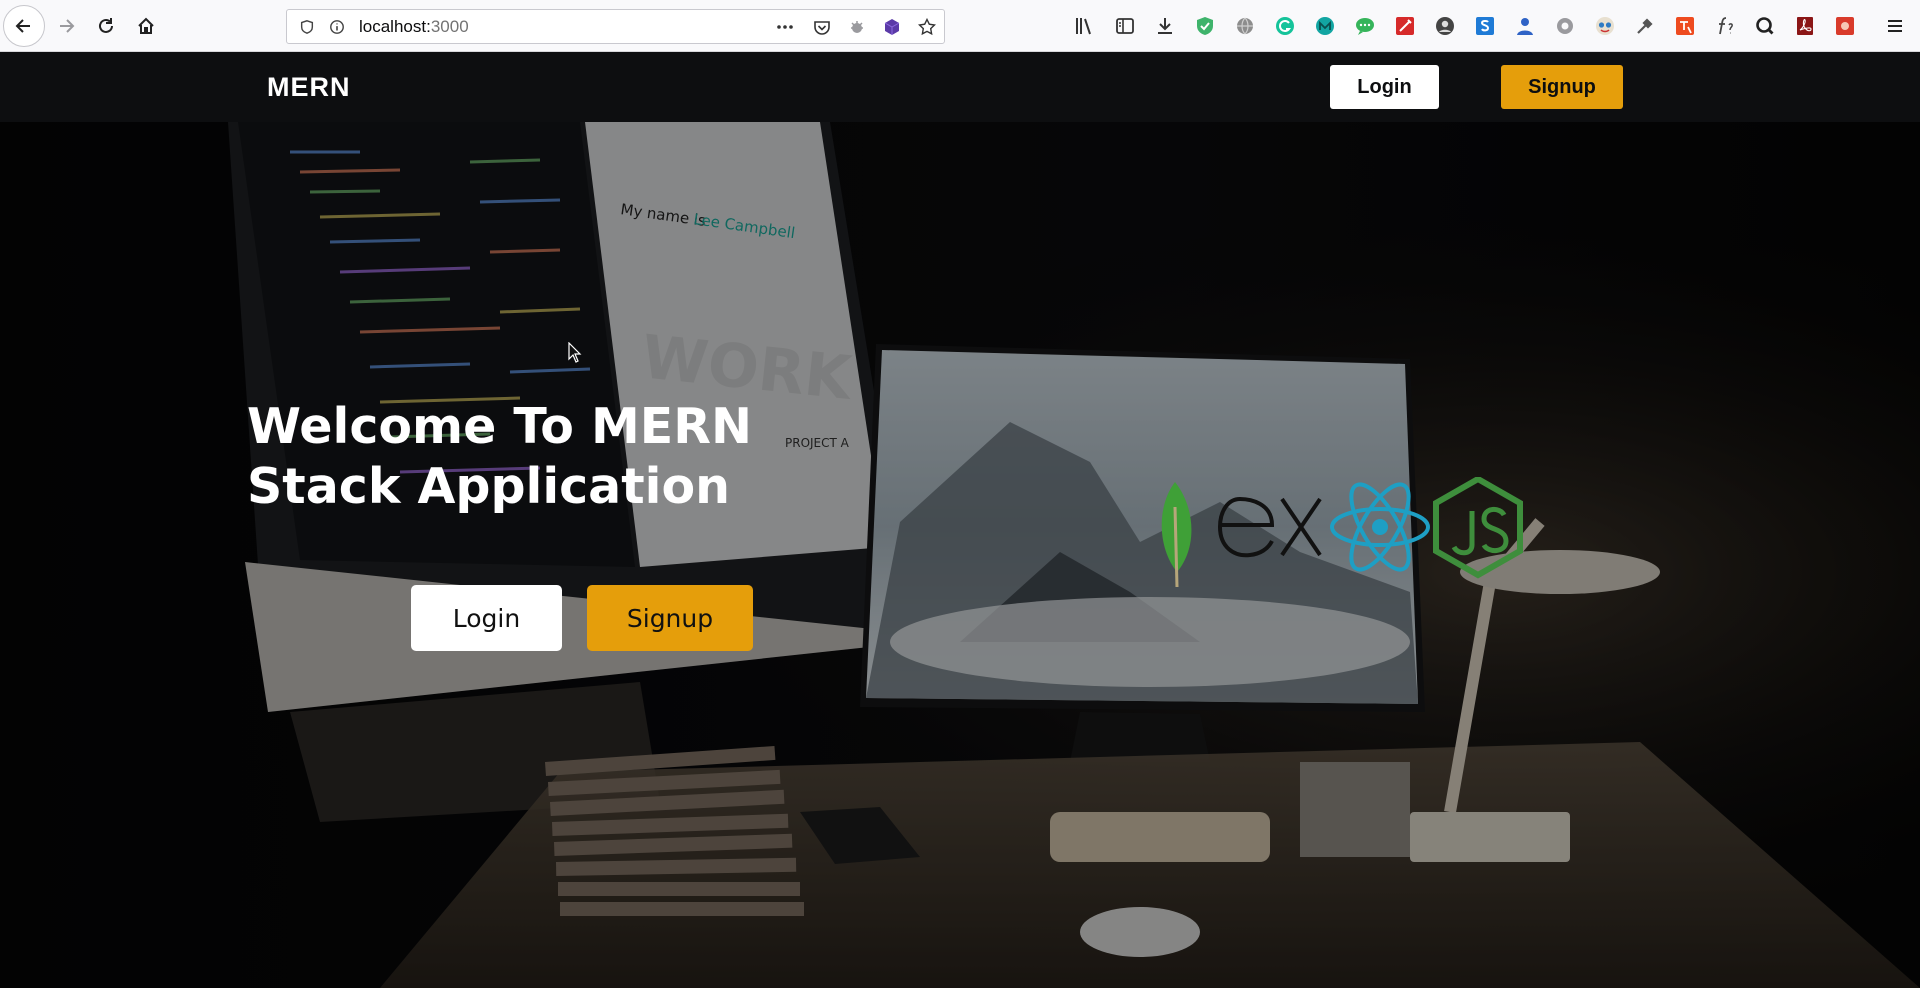 The image size is (1920, 988). Describe the element at coordinates (1805, 26) in the screenshot. I see `pdf-icon` at that location.